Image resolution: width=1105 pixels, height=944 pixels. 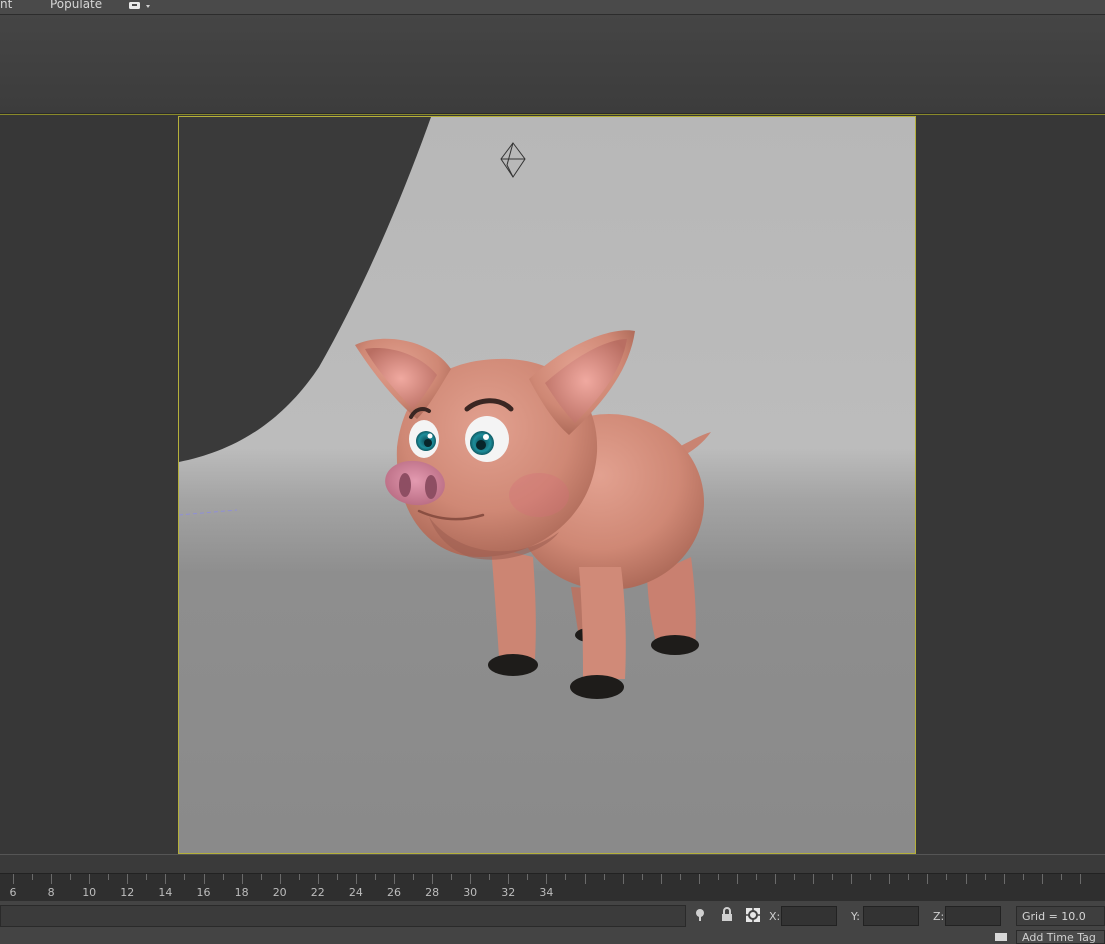 What do you see at coordinates (6, 5) in the screenshot?
I see `menu-item-partial: nt` at bounding box center [6, 5].